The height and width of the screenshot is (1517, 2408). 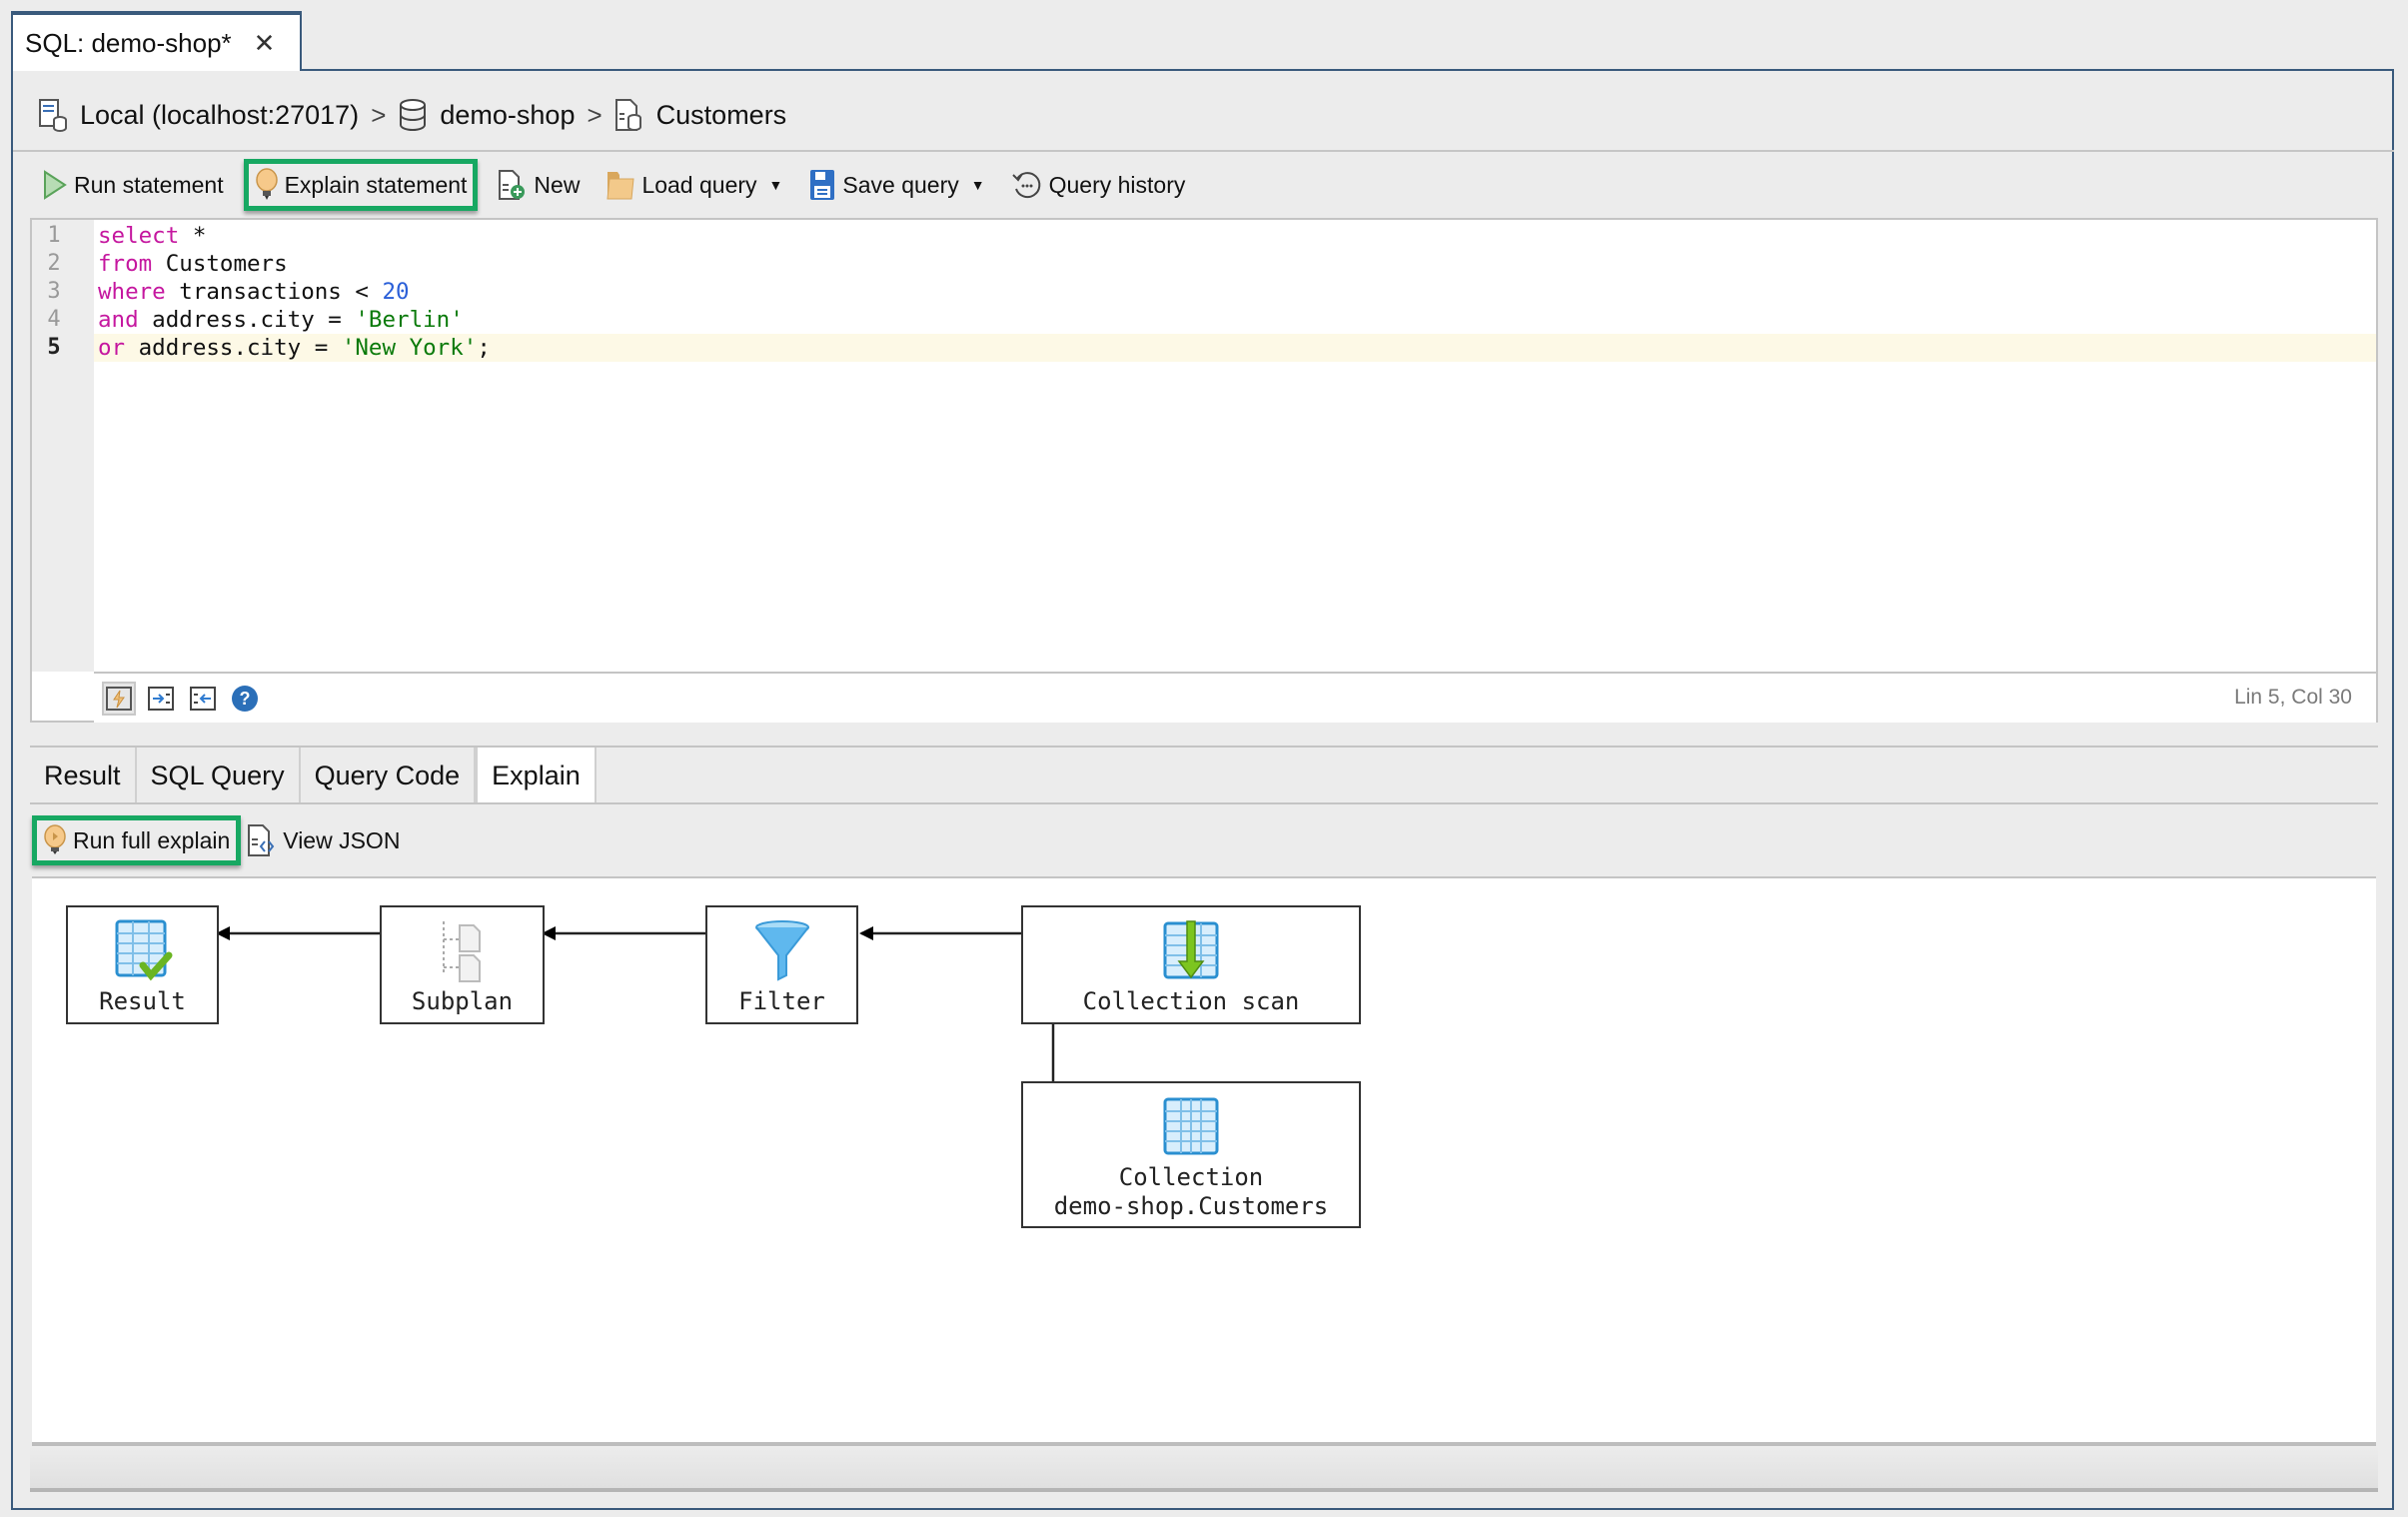 I want to click on code-line: where transactions < 20, so click(x=1235, y=292).